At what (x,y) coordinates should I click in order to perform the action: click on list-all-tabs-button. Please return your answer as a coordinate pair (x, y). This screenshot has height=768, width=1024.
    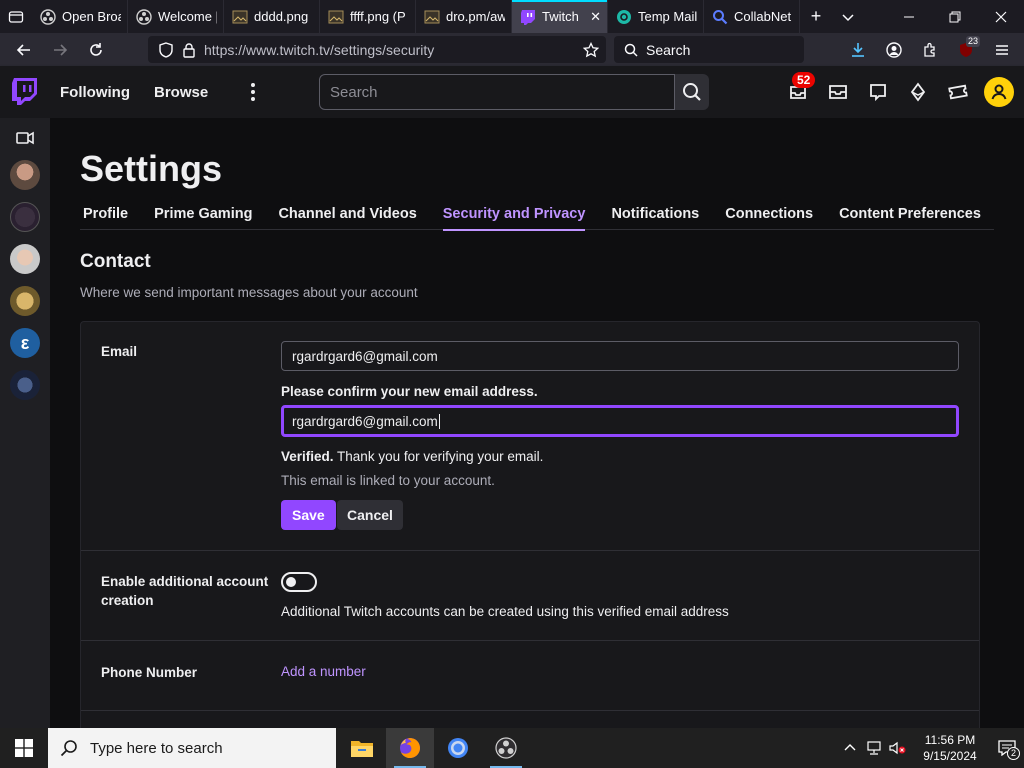
    Looking at the image, I should click on (848, 16).